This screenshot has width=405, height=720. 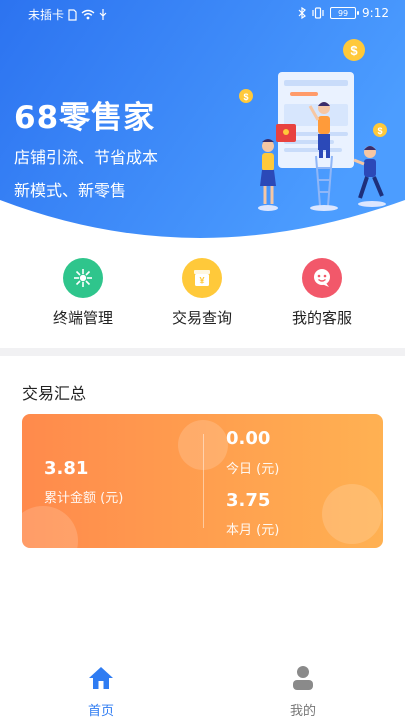 What do you see at coordinates (86, 157) in the screenshot?
I see `slogan-line-1: 店铺引流、节省成本` at bounding box center [86, 157].